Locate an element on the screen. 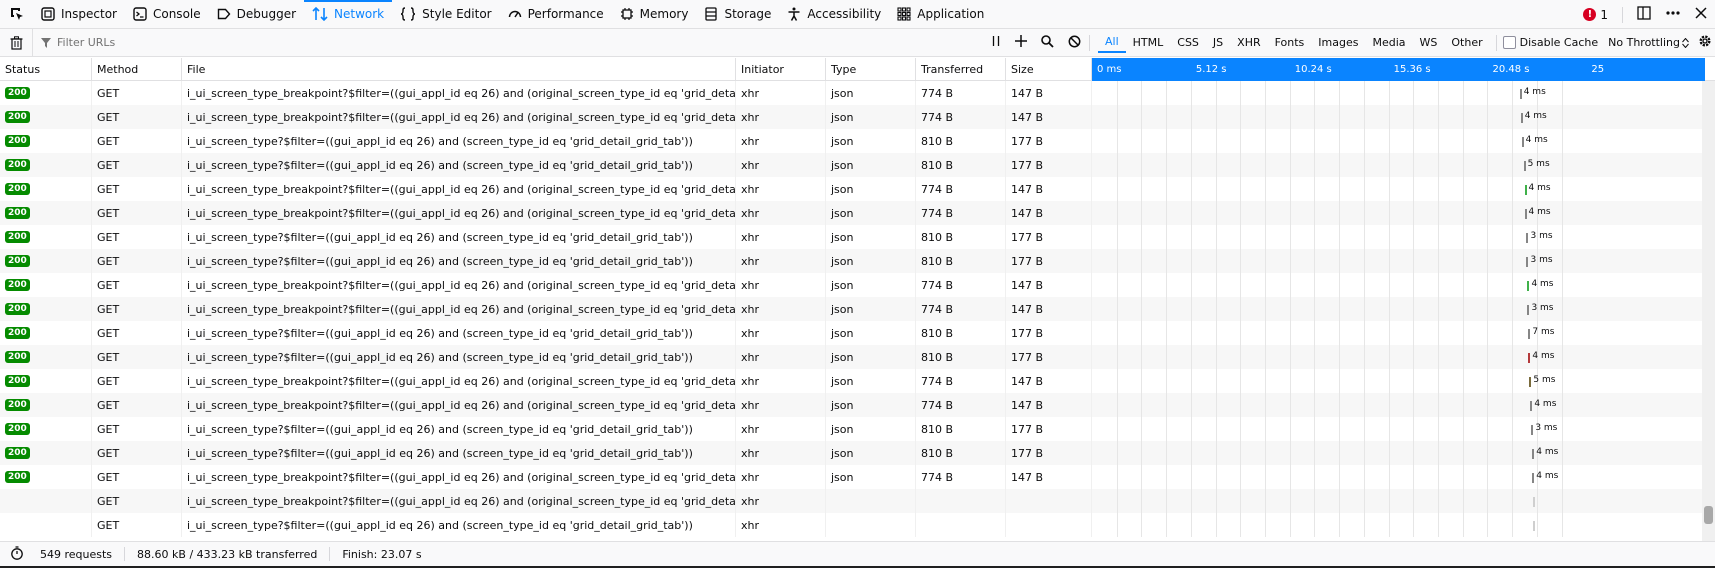 Image resolution: width=1715 pixels, height=568 pixels. scrollbar-thumb is located at coordinates (1708, 515).